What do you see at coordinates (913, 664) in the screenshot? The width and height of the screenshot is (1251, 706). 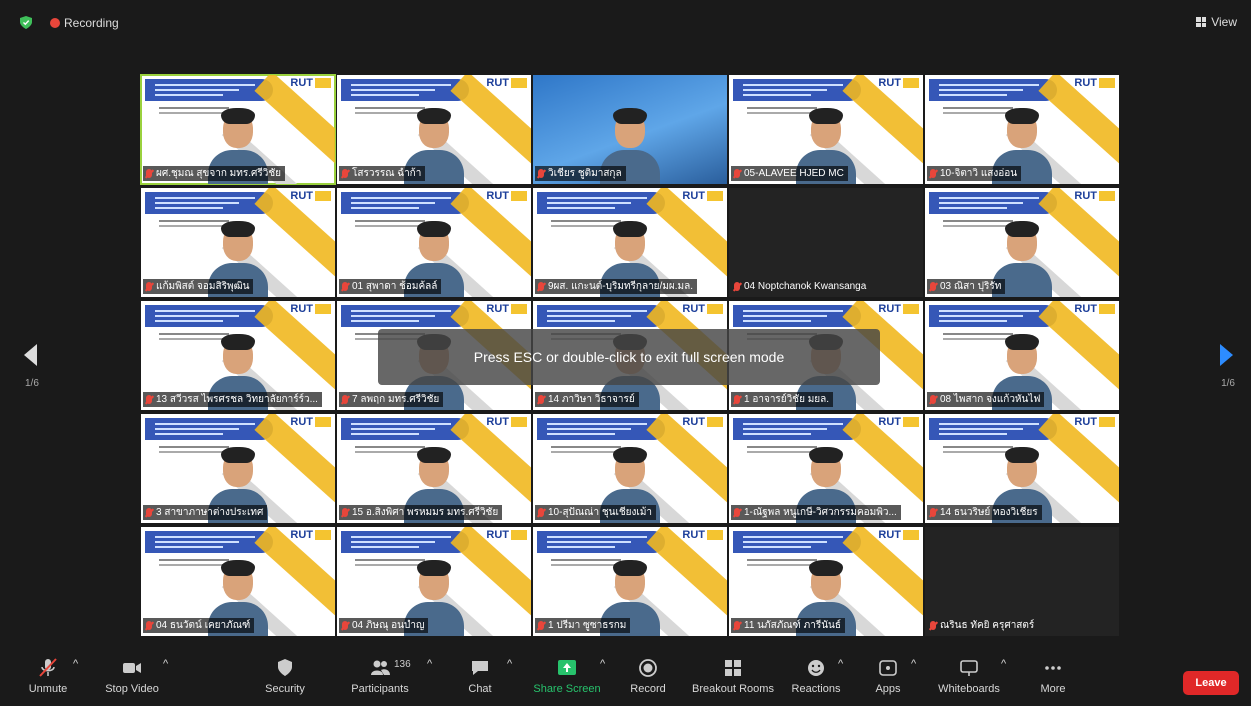 I see `apps-chevron-icon: ^` at bounding box center [913, 664].